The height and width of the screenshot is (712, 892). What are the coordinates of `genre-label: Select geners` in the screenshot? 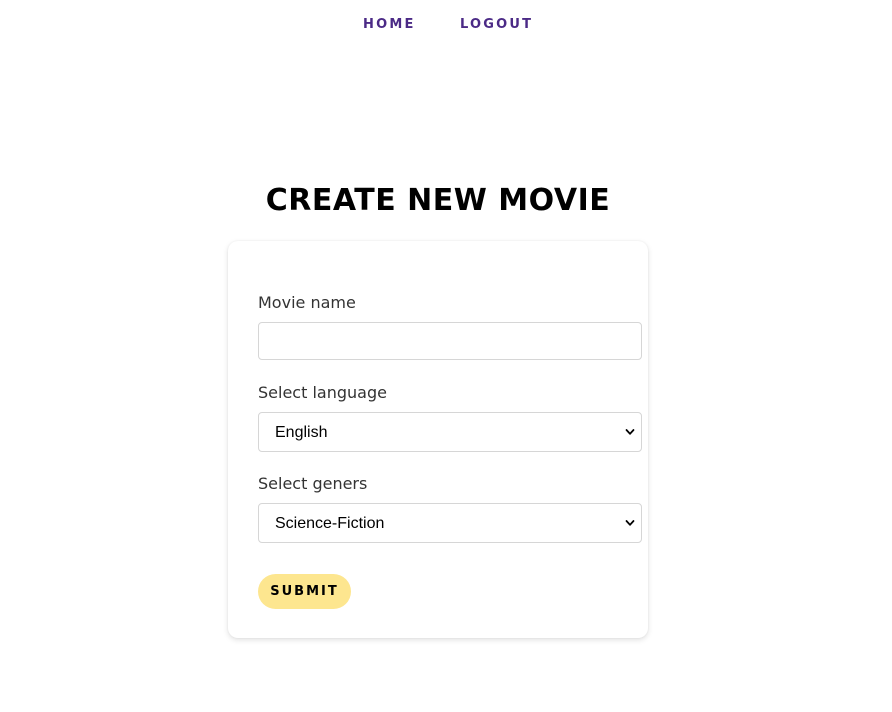 It's located at (313, 483).